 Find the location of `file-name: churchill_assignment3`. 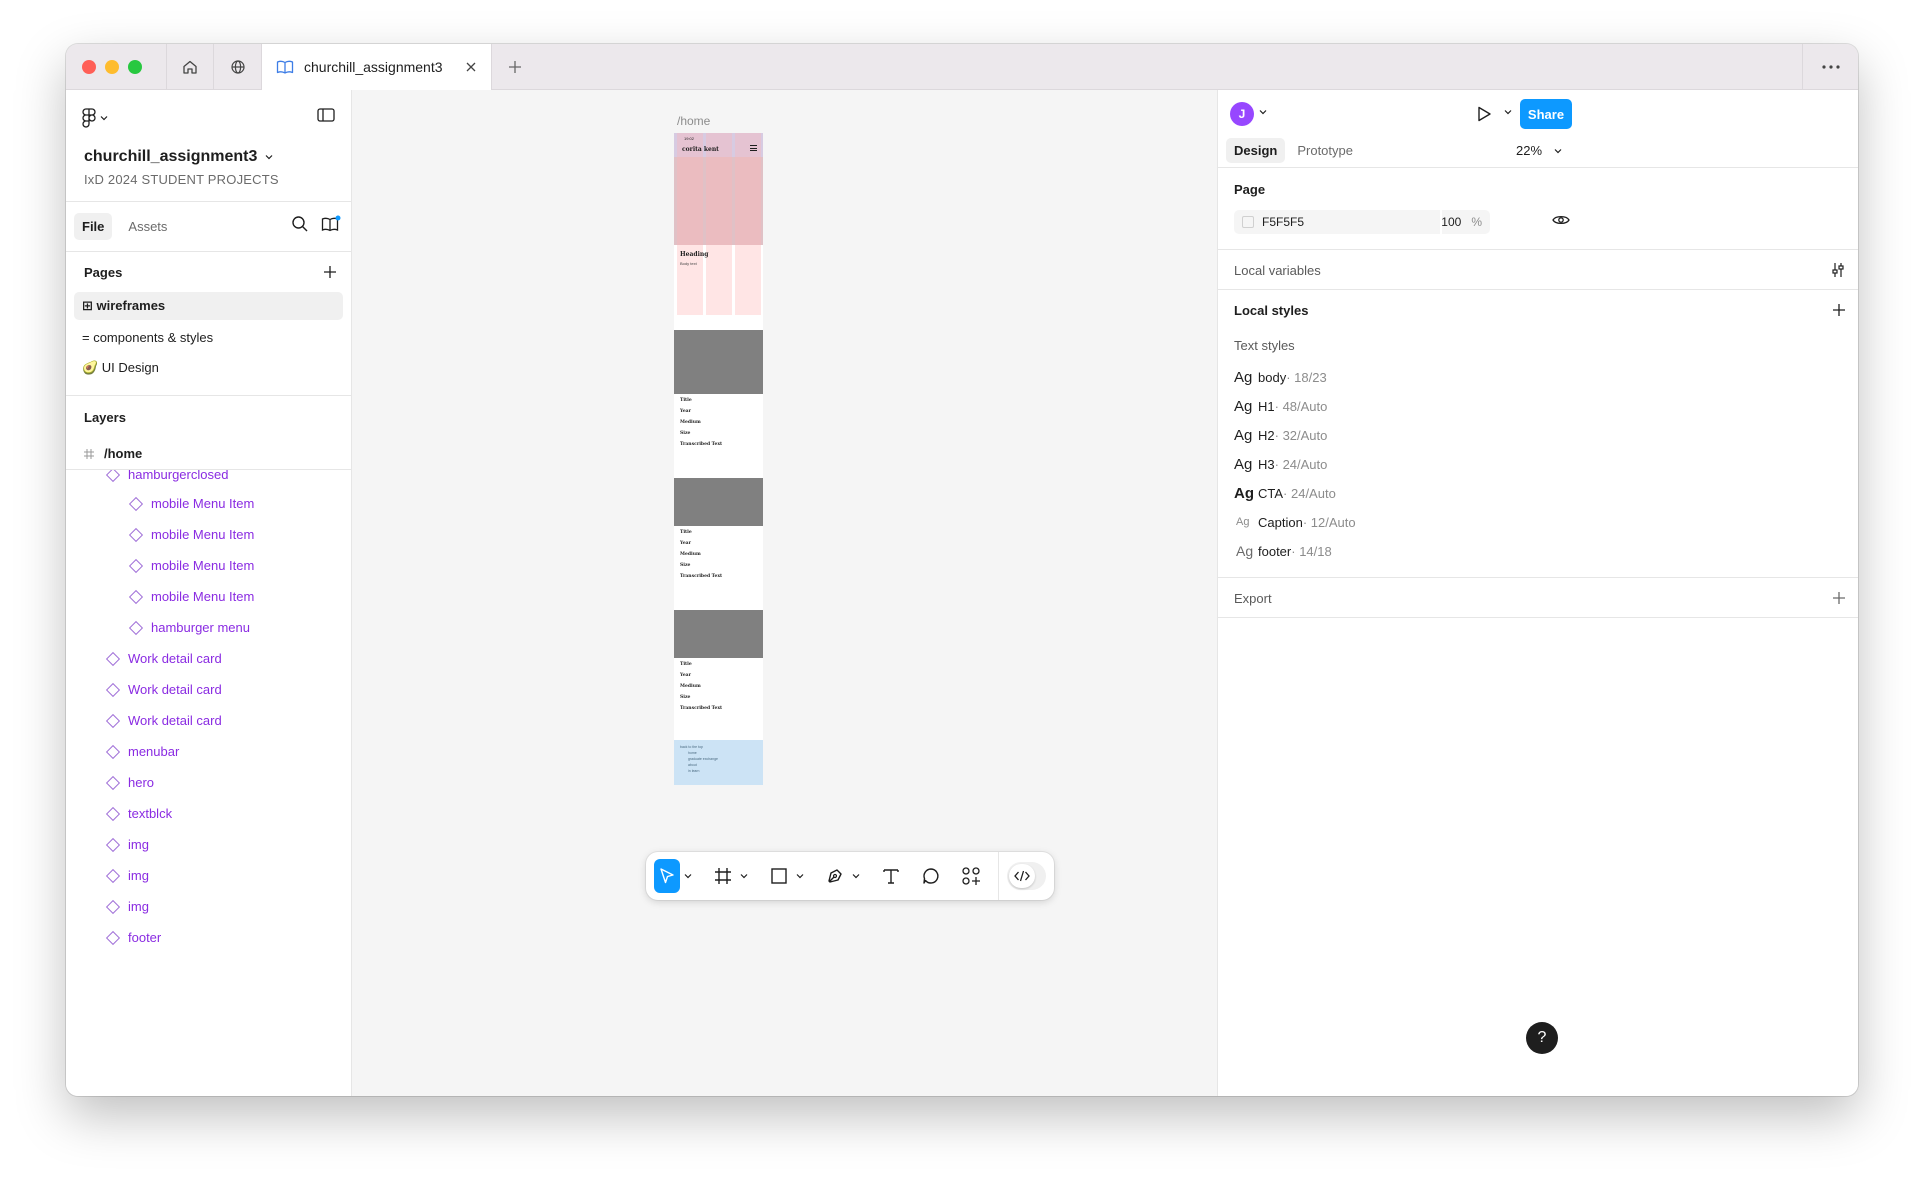

file-name: churchill_assignment3 is located at coordinates (178, 157).